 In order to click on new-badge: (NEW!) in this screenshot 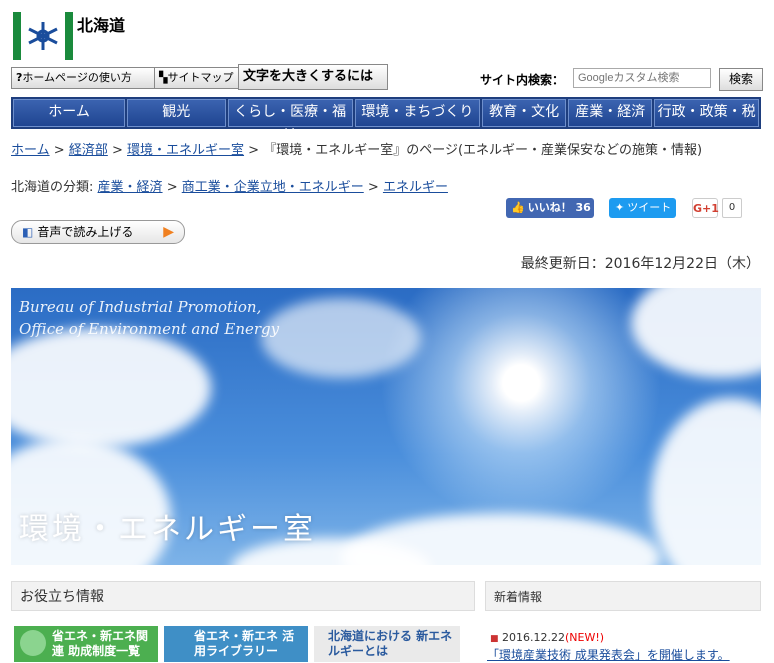, I will do `click(585, 637)`.